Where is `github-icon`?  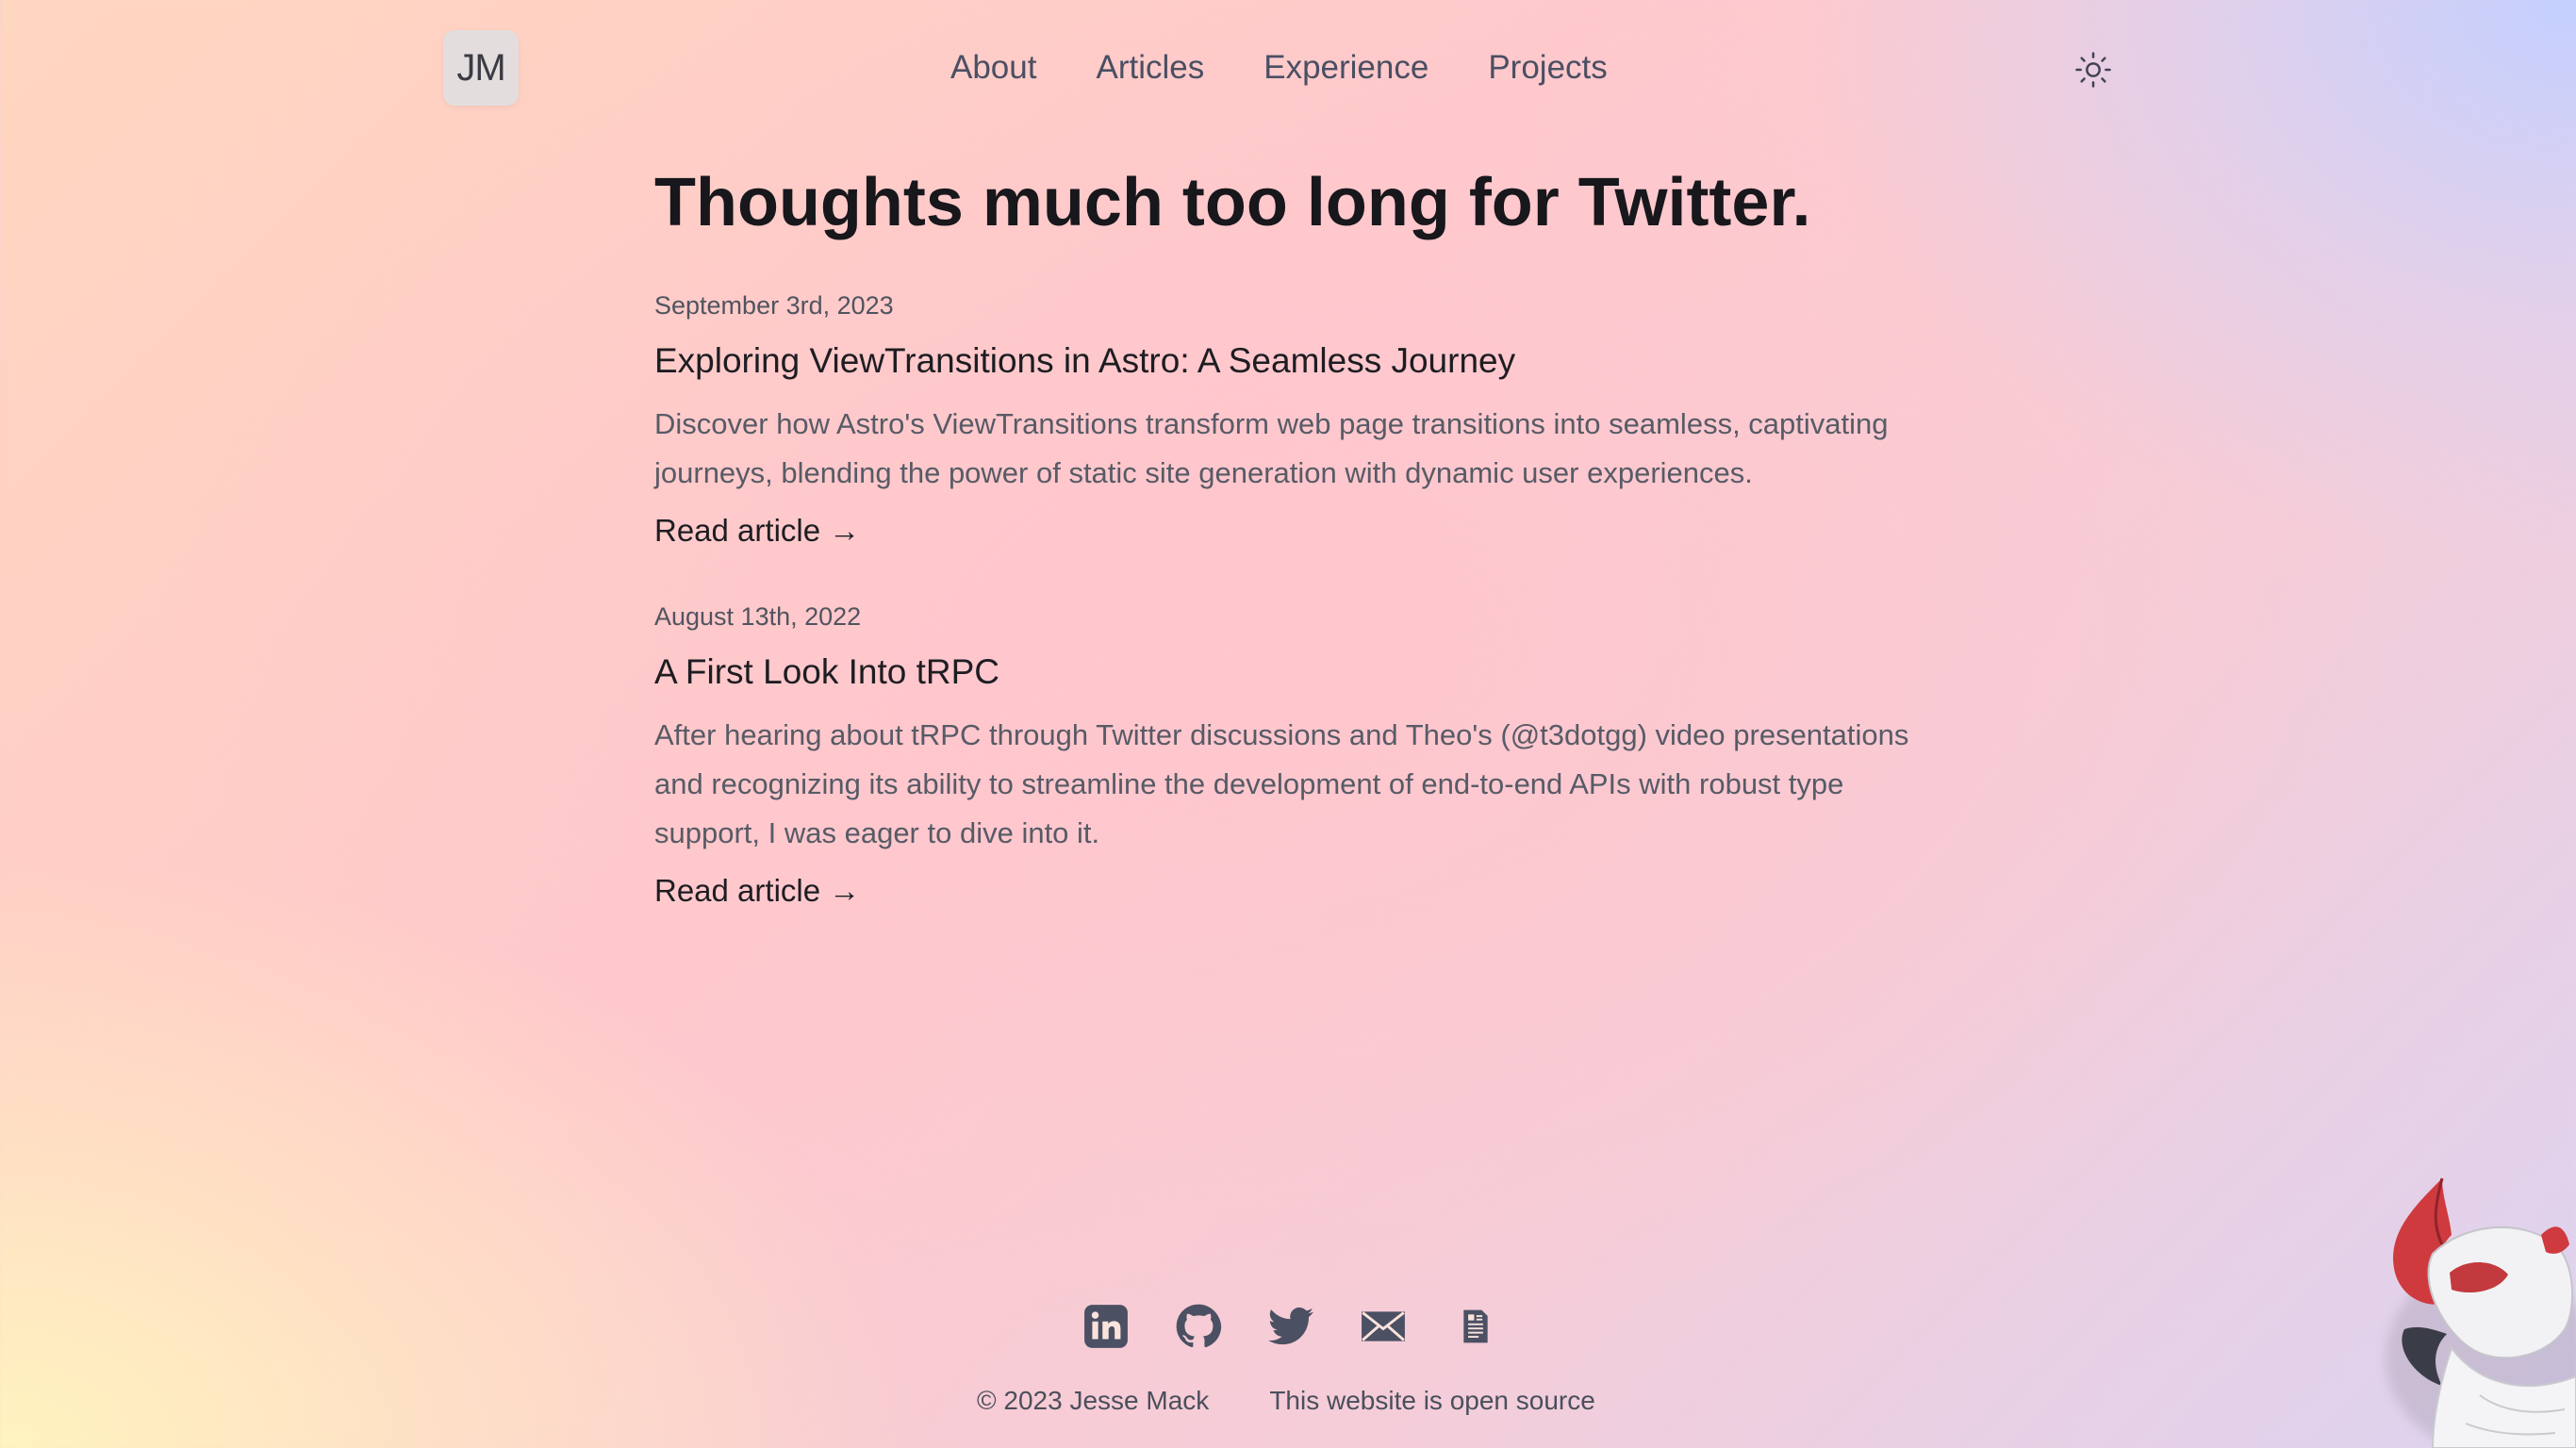 github-icon is located at coordinates (1199, 1326).